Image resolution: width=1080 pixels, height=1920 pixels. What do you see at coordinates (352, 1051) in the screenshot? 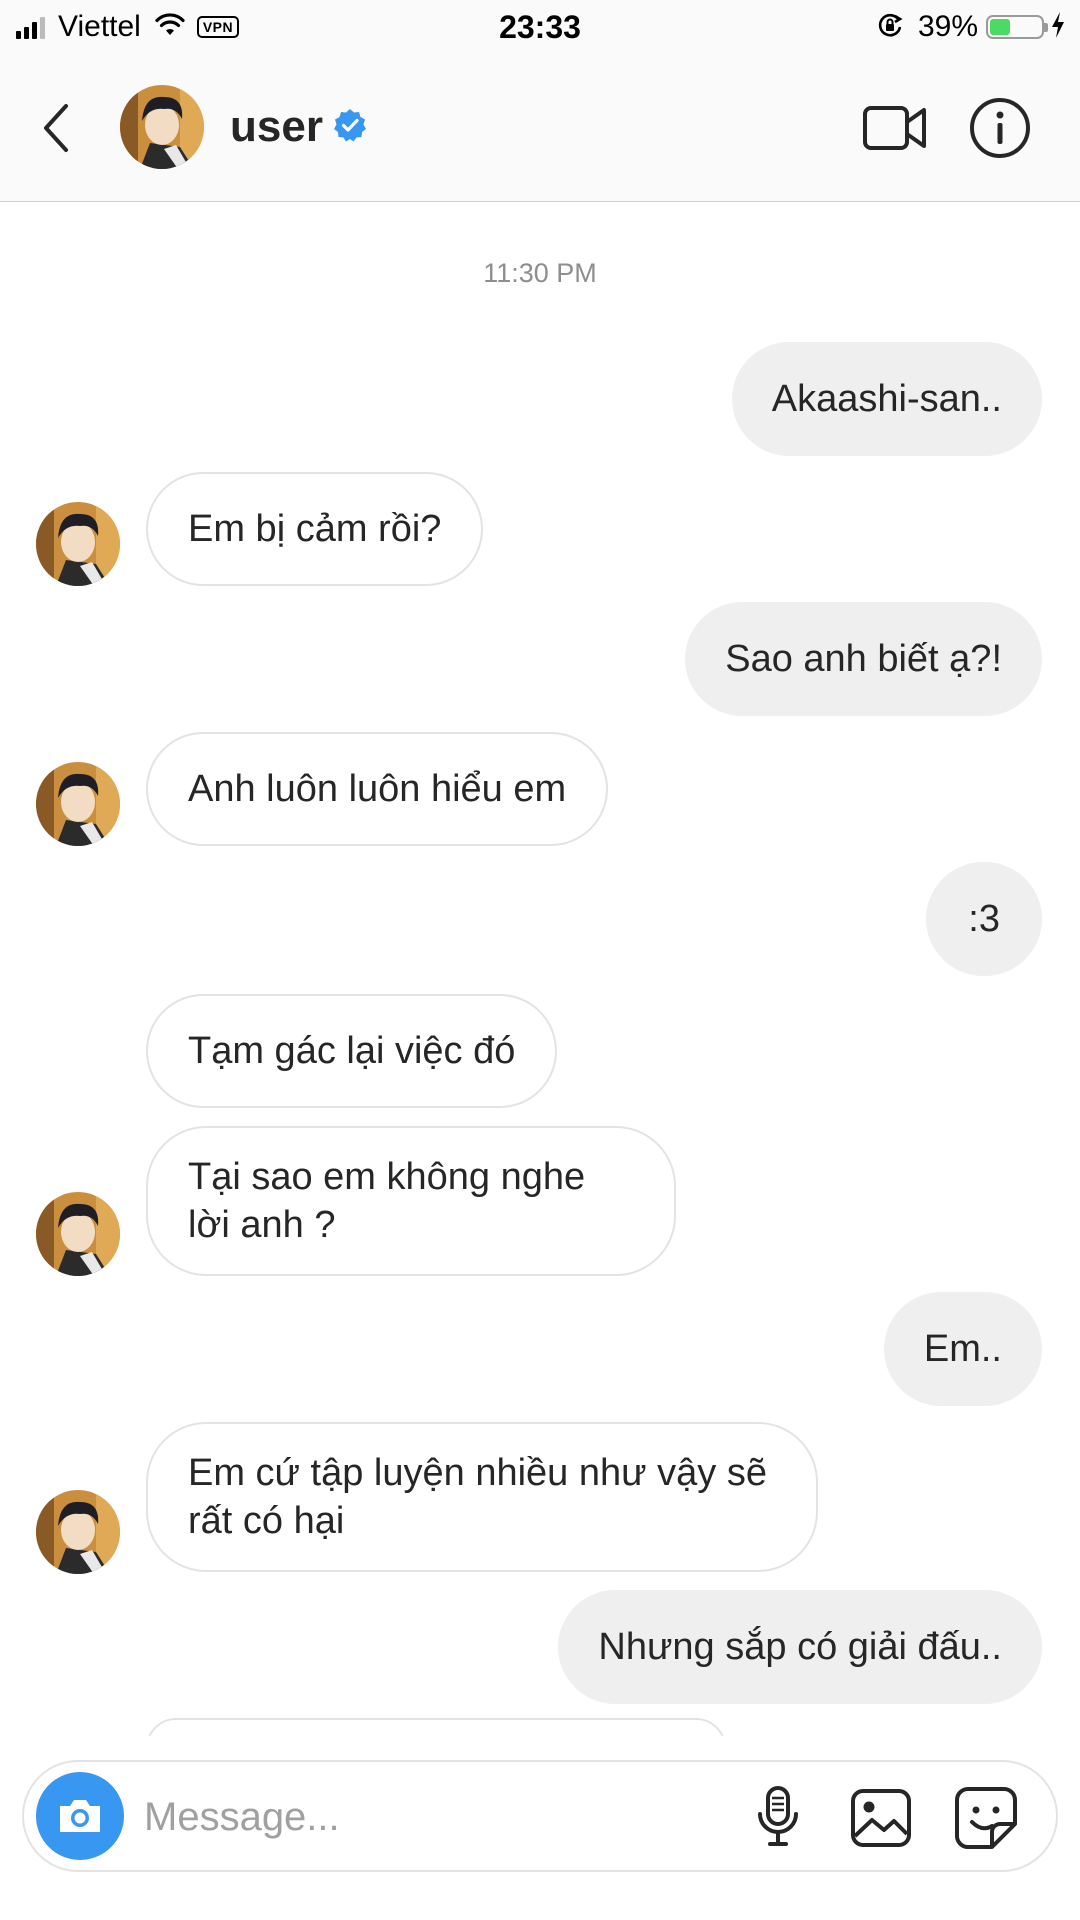
I see `received-message-bubble: Tạm gác lại việc đó` at bounding box center [352, 1051].